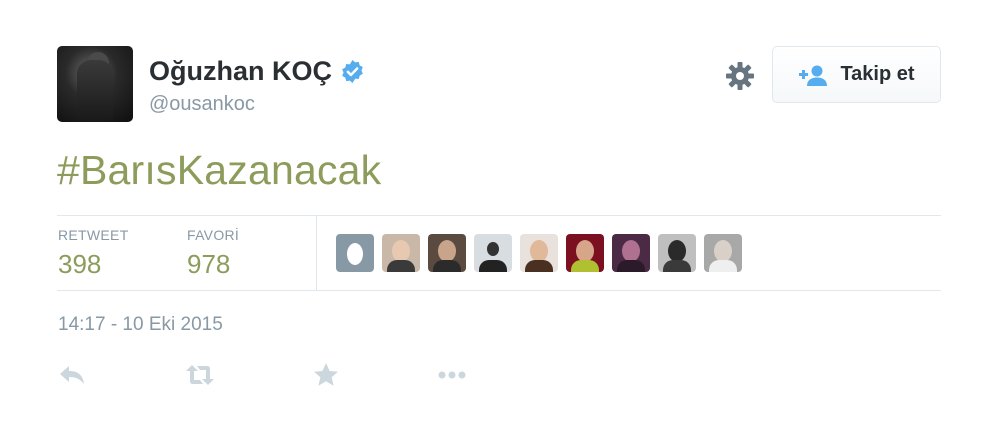  Describe the element at coordinates (93, 235) in the screenshot. I see `retweet-label: RETWEET` at that location.